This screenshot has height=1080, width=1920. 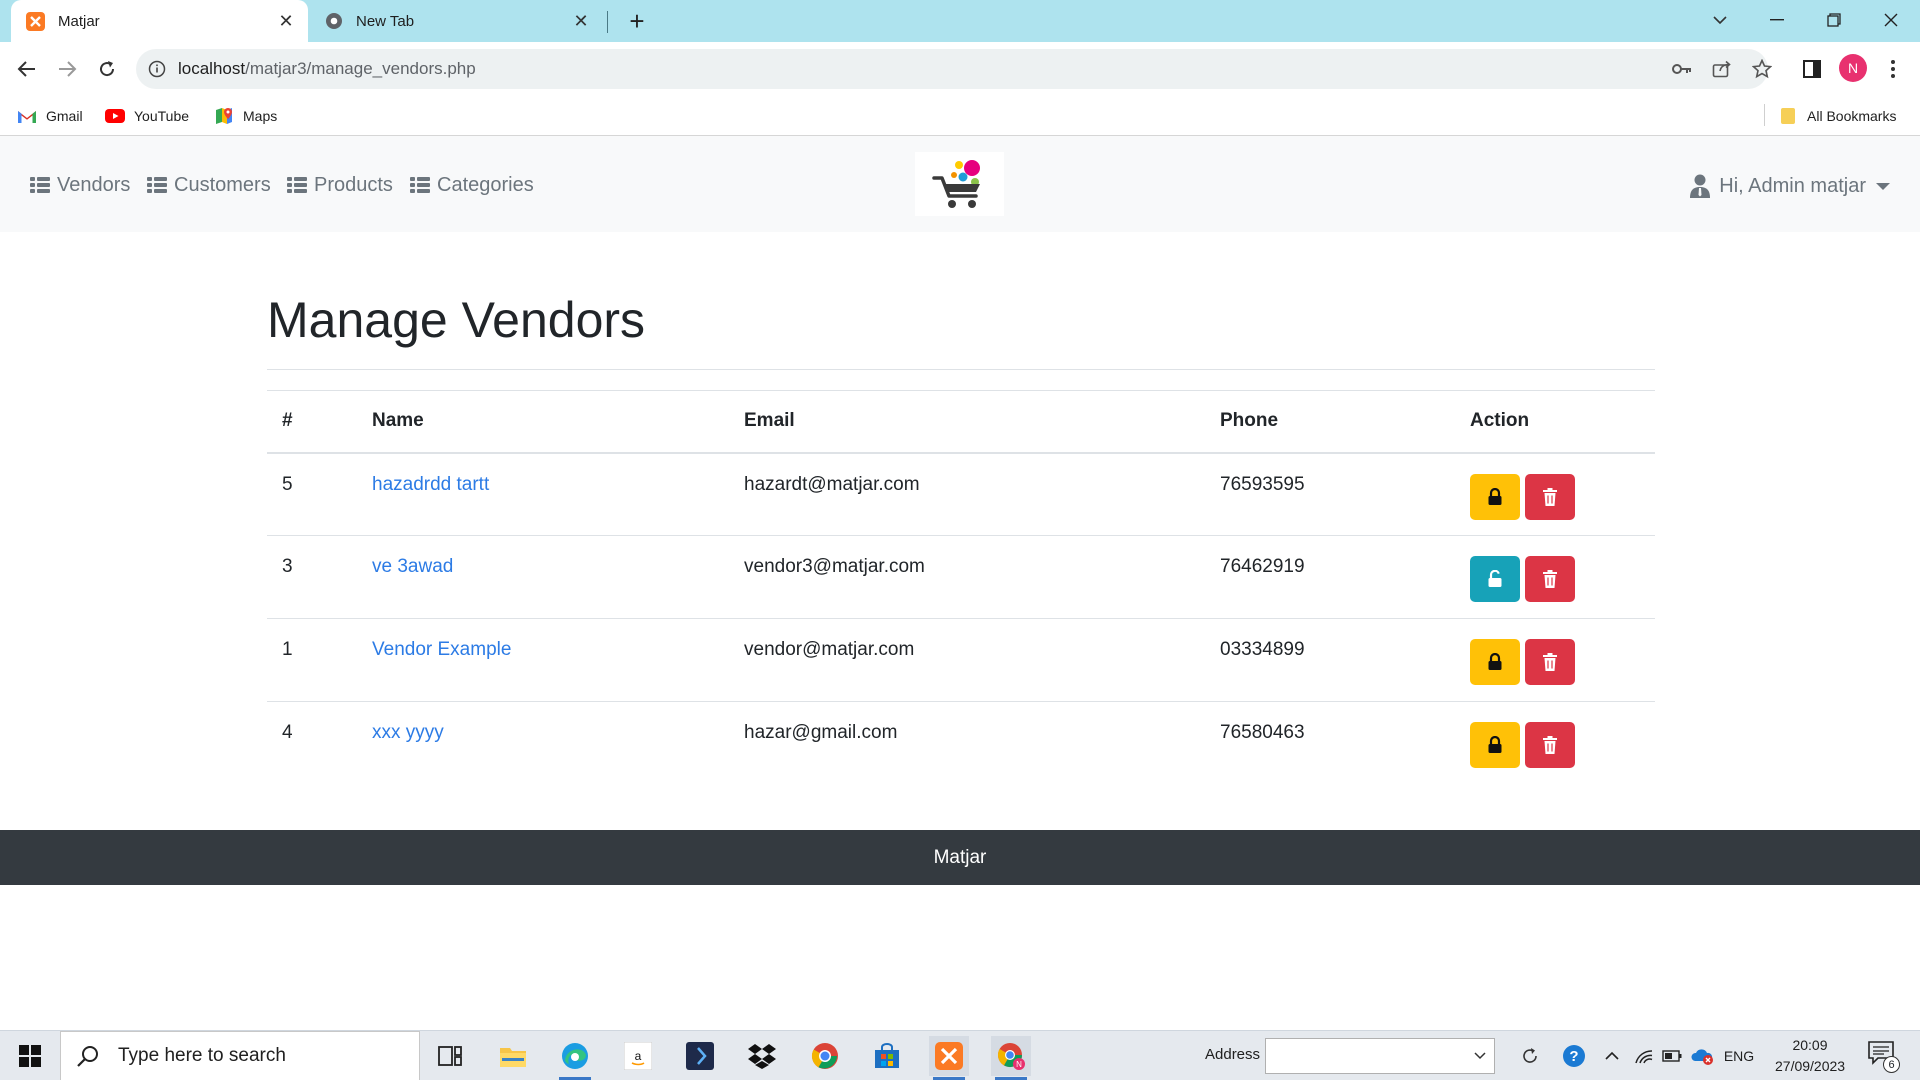 I want to click on site-footer: Matjar, so click(x=960, y=857).